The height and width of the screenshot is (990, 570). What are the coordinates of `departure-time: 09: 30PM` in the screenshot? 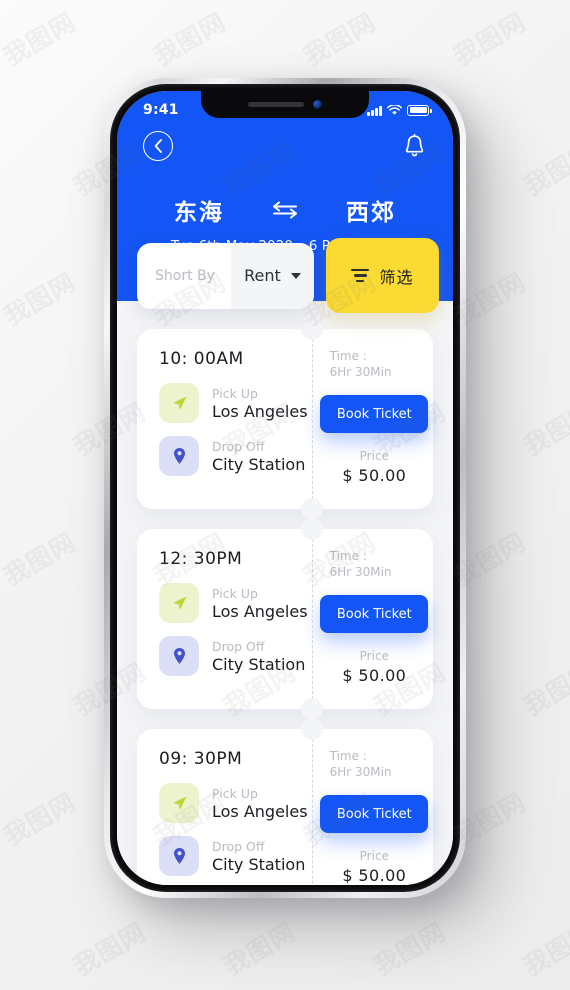 It's located at (201, 759).